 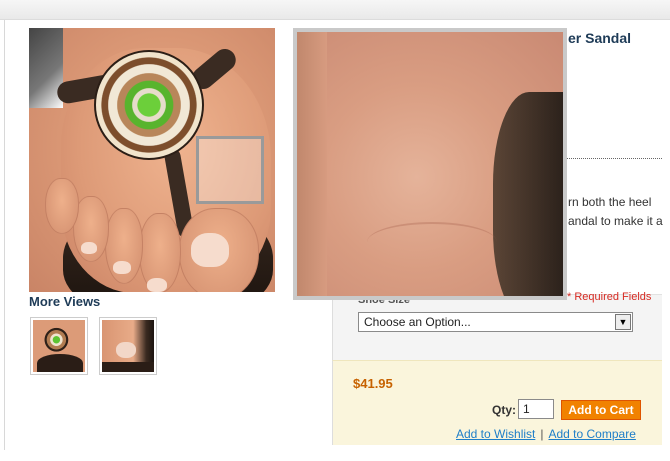 I want to click on thumb-nail, so click(x=126, y=350).